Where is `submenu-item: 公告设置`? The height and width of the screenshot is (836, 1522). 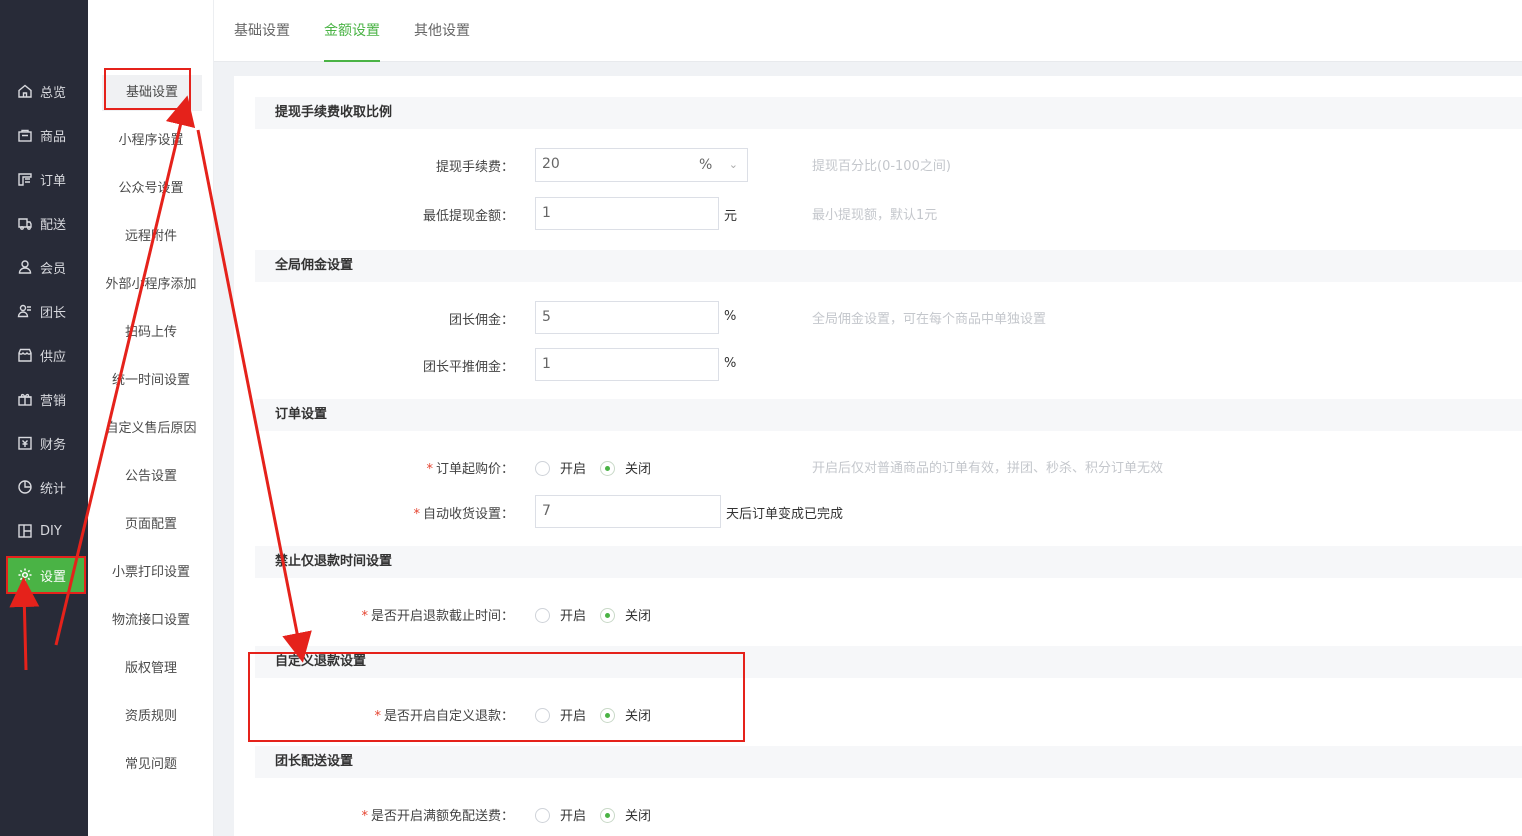 submenu-item: 公告设置 is located at coordinates (151, 477).